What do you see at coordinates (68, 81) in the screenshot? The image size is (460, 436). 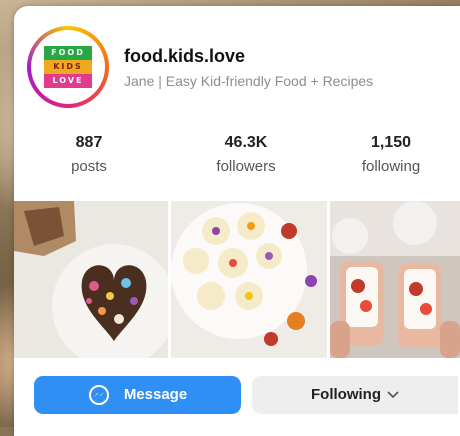 I see `logo-word-love: LOVE` at bounding box center [68, 81].